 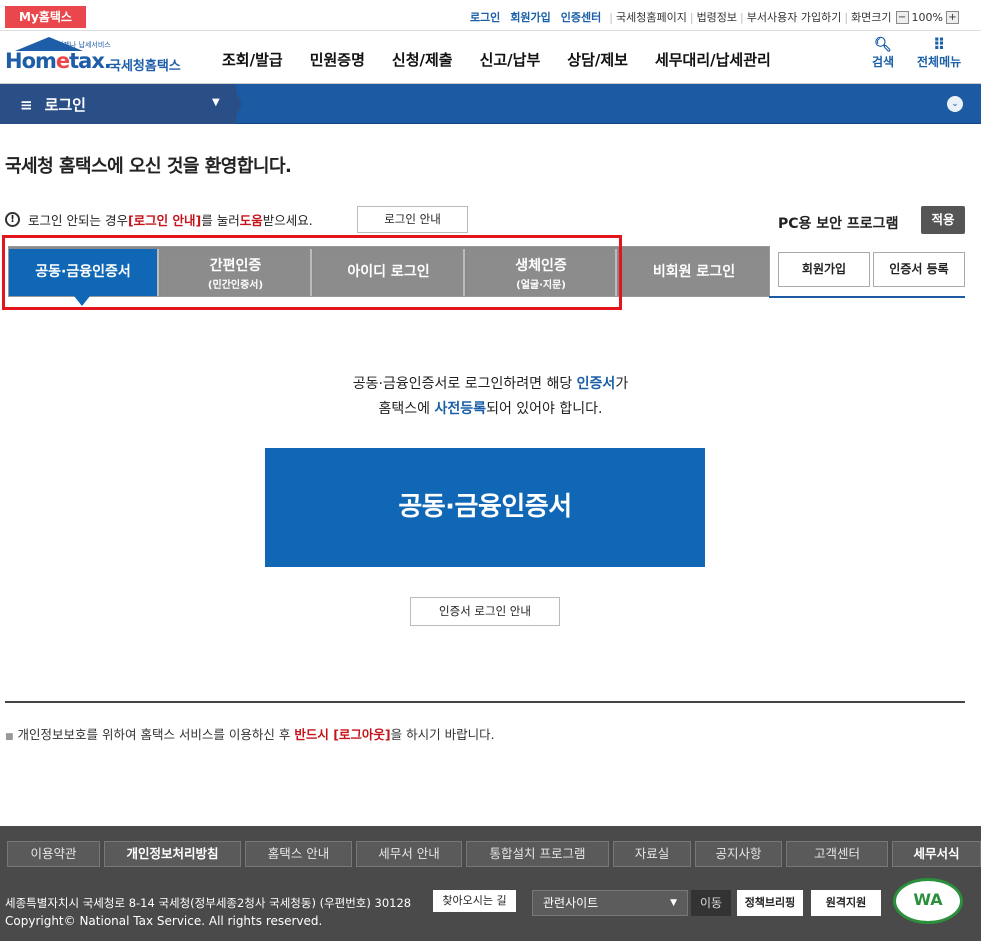 What do you see at coordinates (412, 219) in the screenshot?
I see `login-guide-button: 로그인 안내` at bounding box center [412, 219].